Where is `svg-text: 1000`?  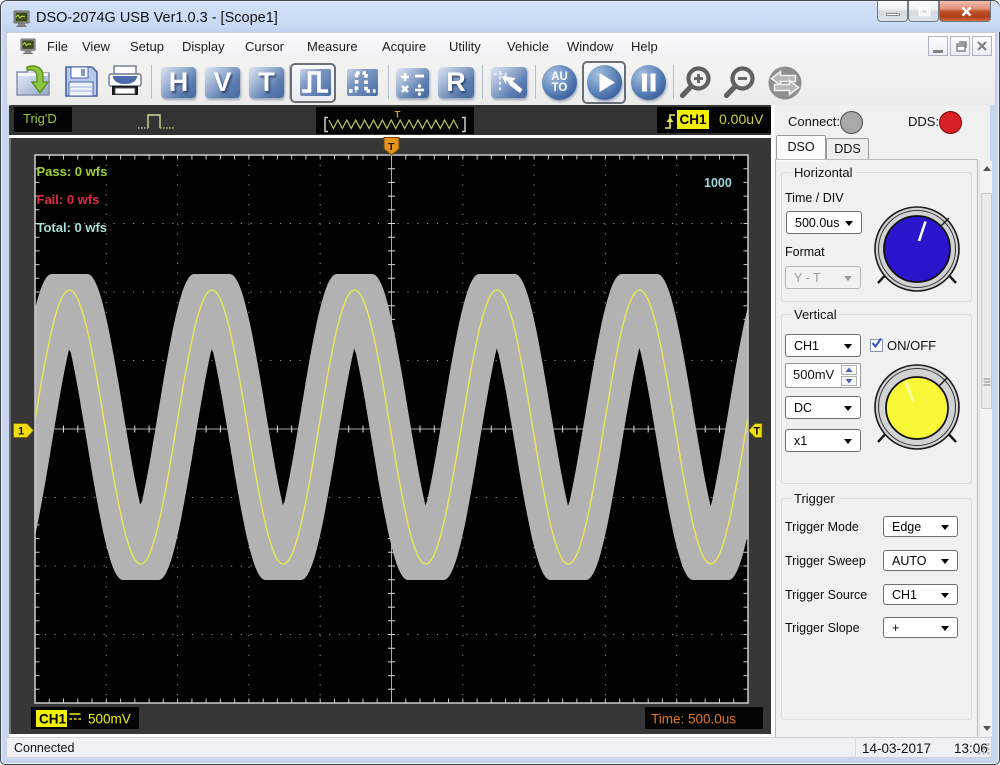
svg-text: 1000 is located at coordinates (718, 183).